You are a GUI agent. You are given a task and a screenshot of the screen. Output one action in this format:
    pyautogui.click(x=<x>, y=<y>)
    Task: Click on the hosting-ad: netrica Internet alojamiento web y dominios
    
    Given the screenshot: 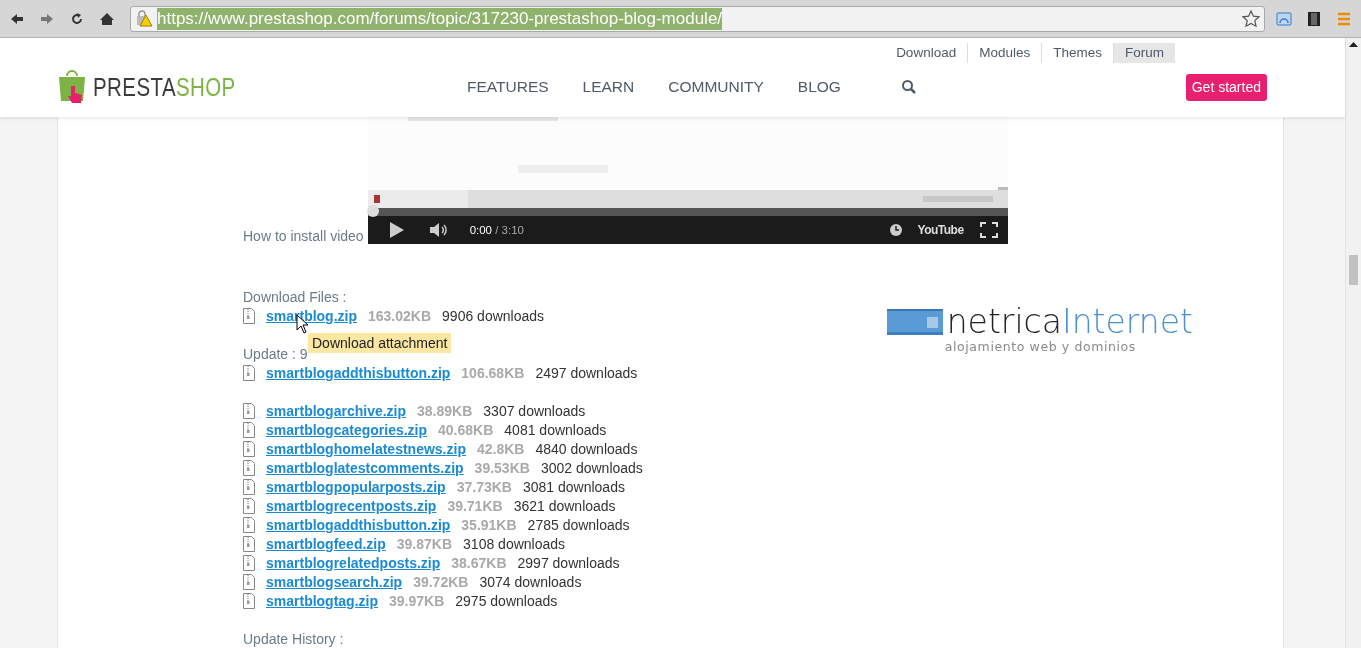 What is the action you would take?
    pyautogui.click(x=1039, y=329)
    